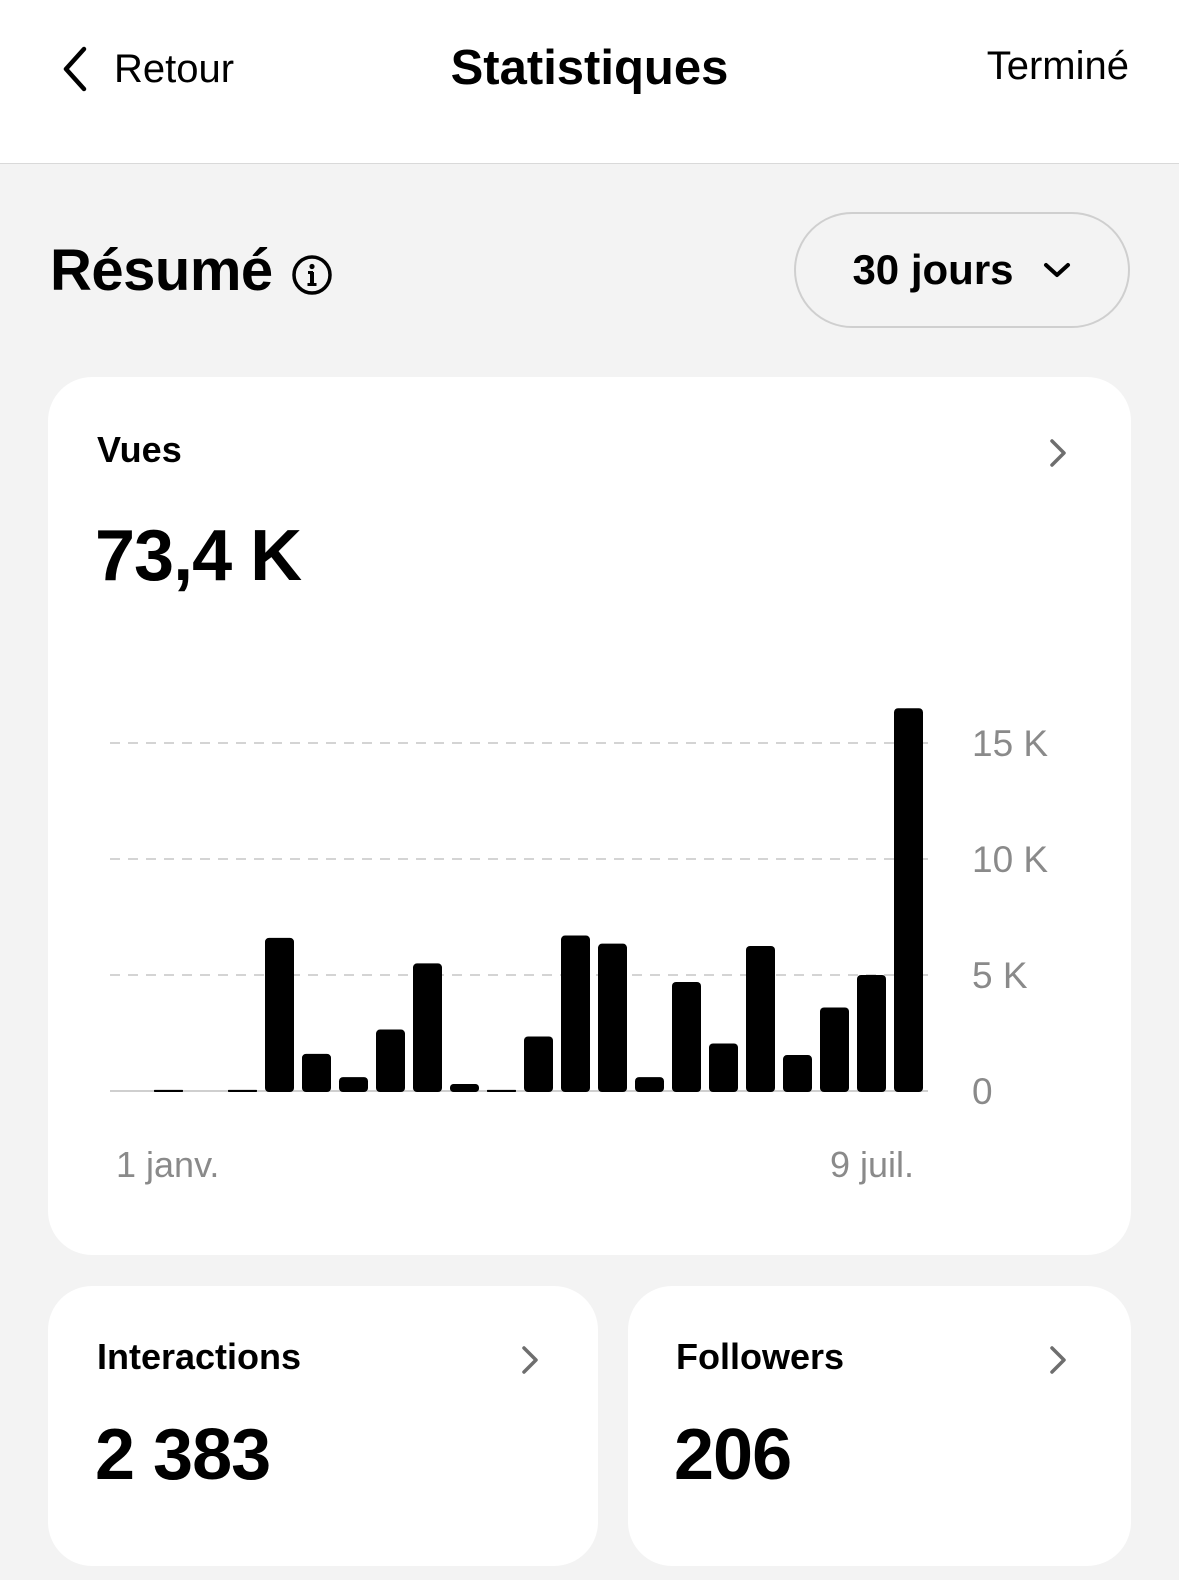 This screenshot has width=1179, height=1580. What do you see at coordinates (1010, 859) in the screenshot?
I see `y-tick-label: 10 K` at bounding box center [1010, 859].